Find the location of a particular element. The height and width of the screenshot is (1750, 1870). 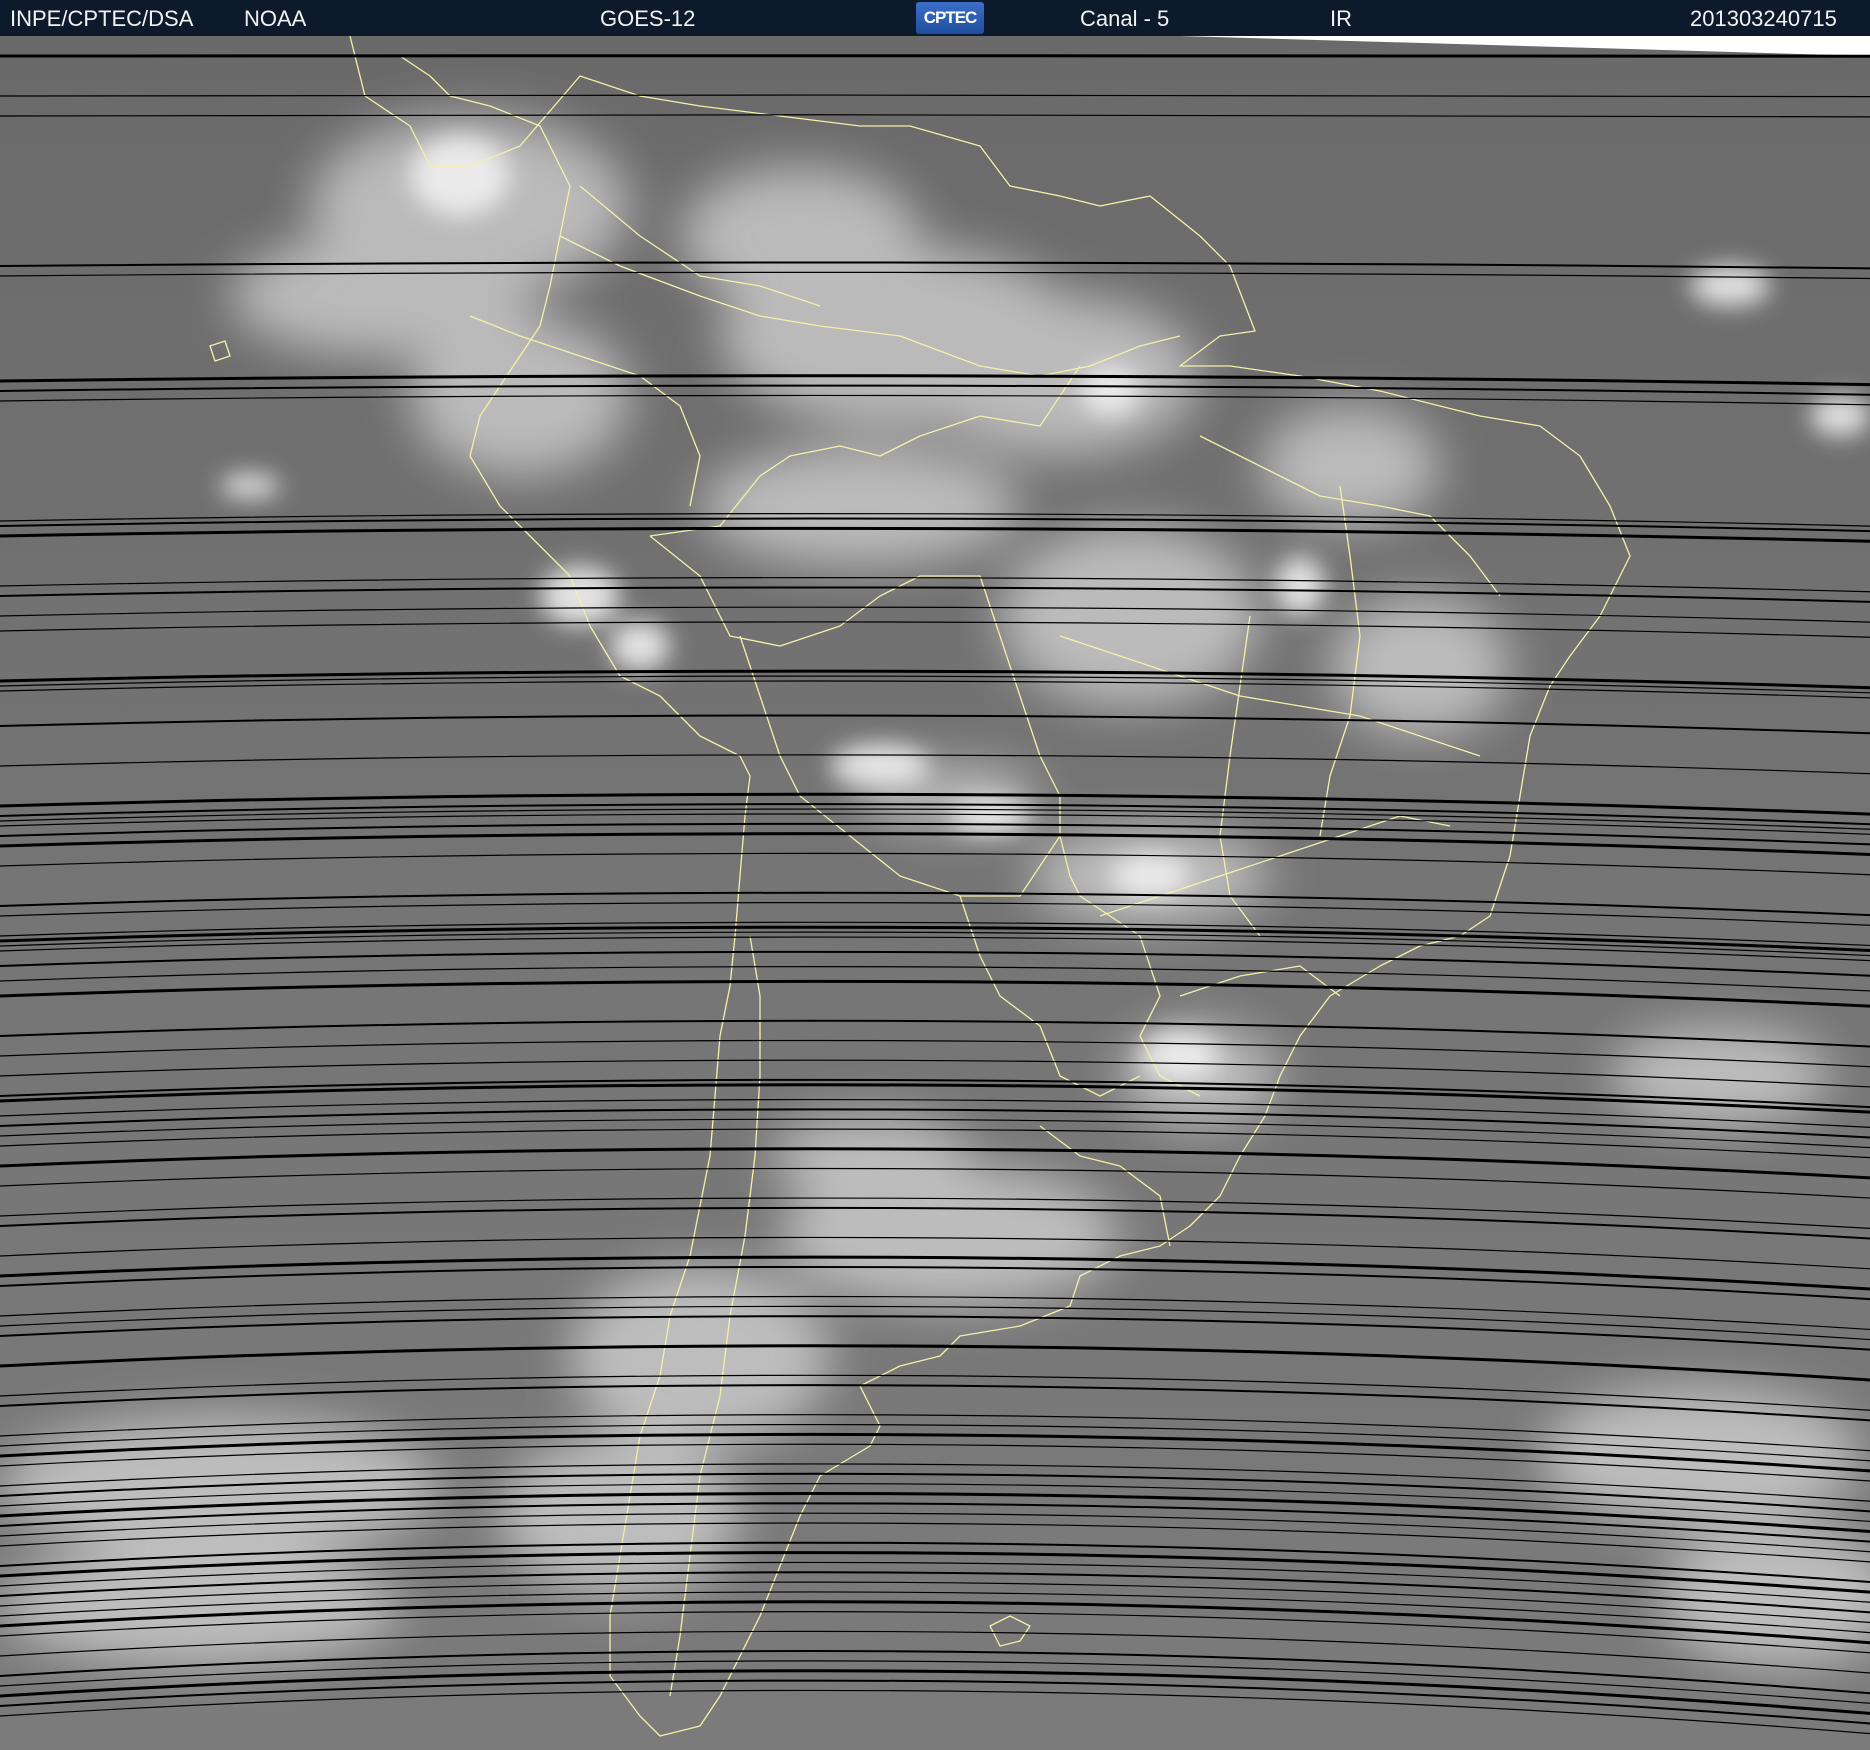

logo-text: CPTEC is located at coordinates (950, 17).